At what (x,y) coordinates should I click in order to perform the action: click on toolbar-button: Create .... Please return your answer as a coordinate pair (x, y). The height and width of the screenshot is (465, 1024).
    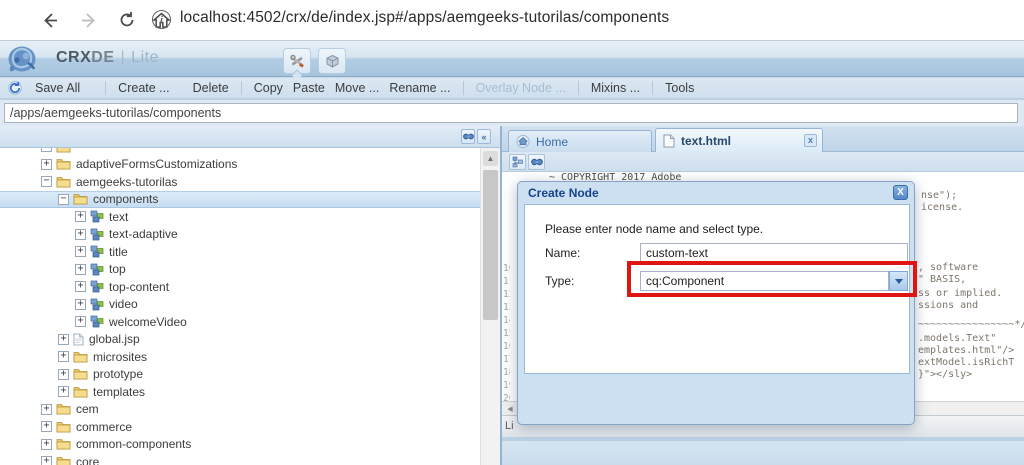
    Looking at the image, I should click on (150, 88).